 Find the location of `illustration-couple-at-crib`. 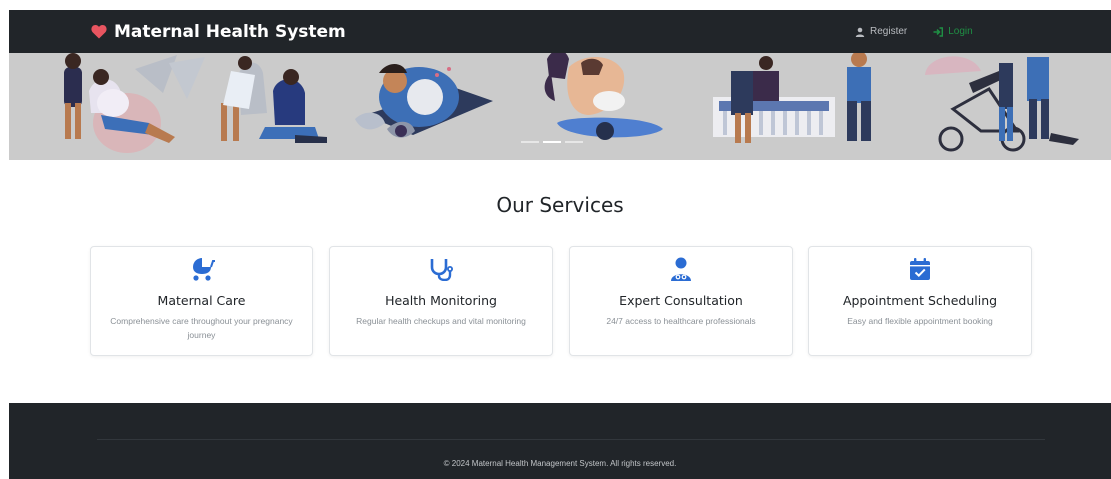

illustration-couple-at-crib is located at coordinates (792, 98).